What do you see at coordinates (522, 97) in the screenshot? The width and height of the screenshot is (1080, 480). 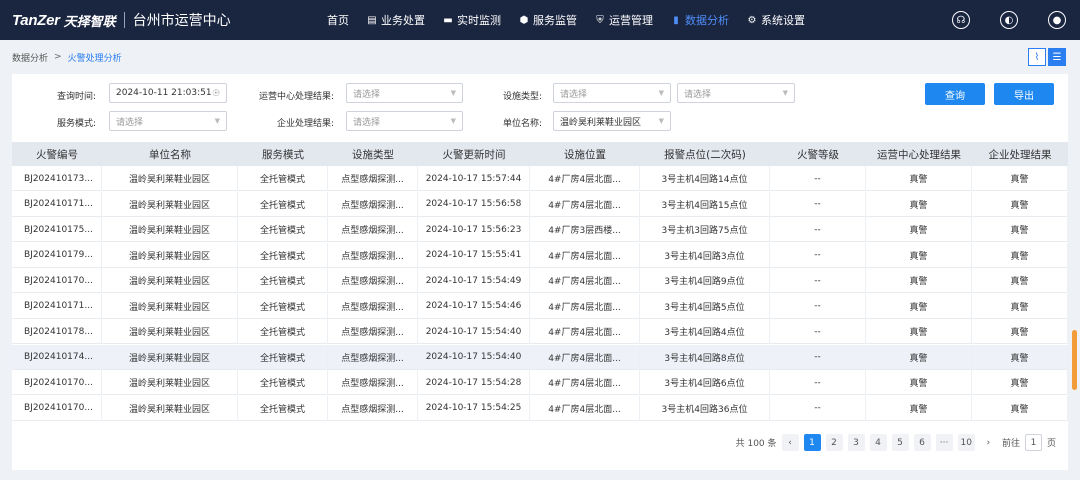 I see `facility-type-label: 设施类型:` at bounding box center [522, 97].